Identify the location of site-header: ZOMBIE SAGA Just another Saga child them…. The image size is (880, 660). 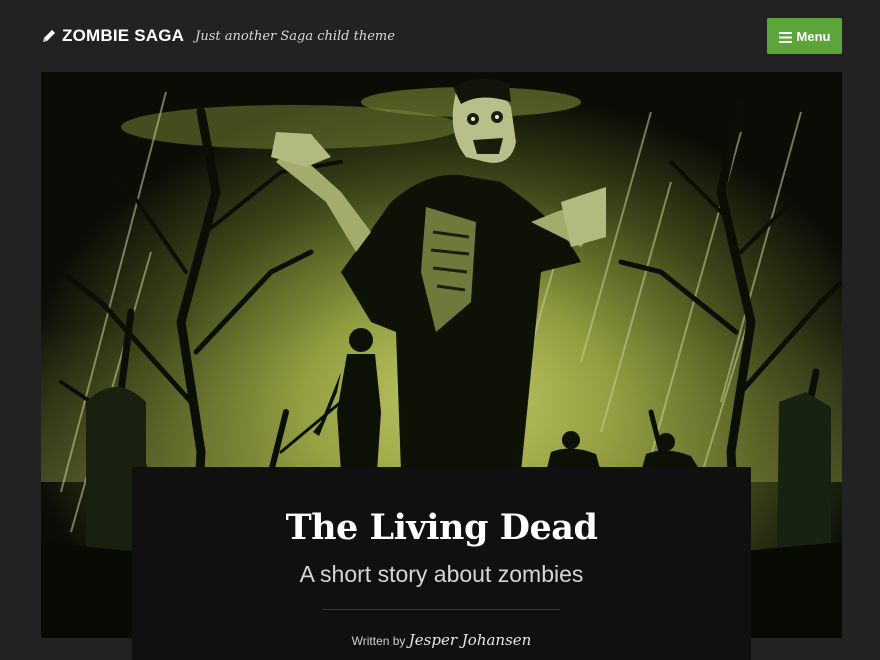
(440, 36).